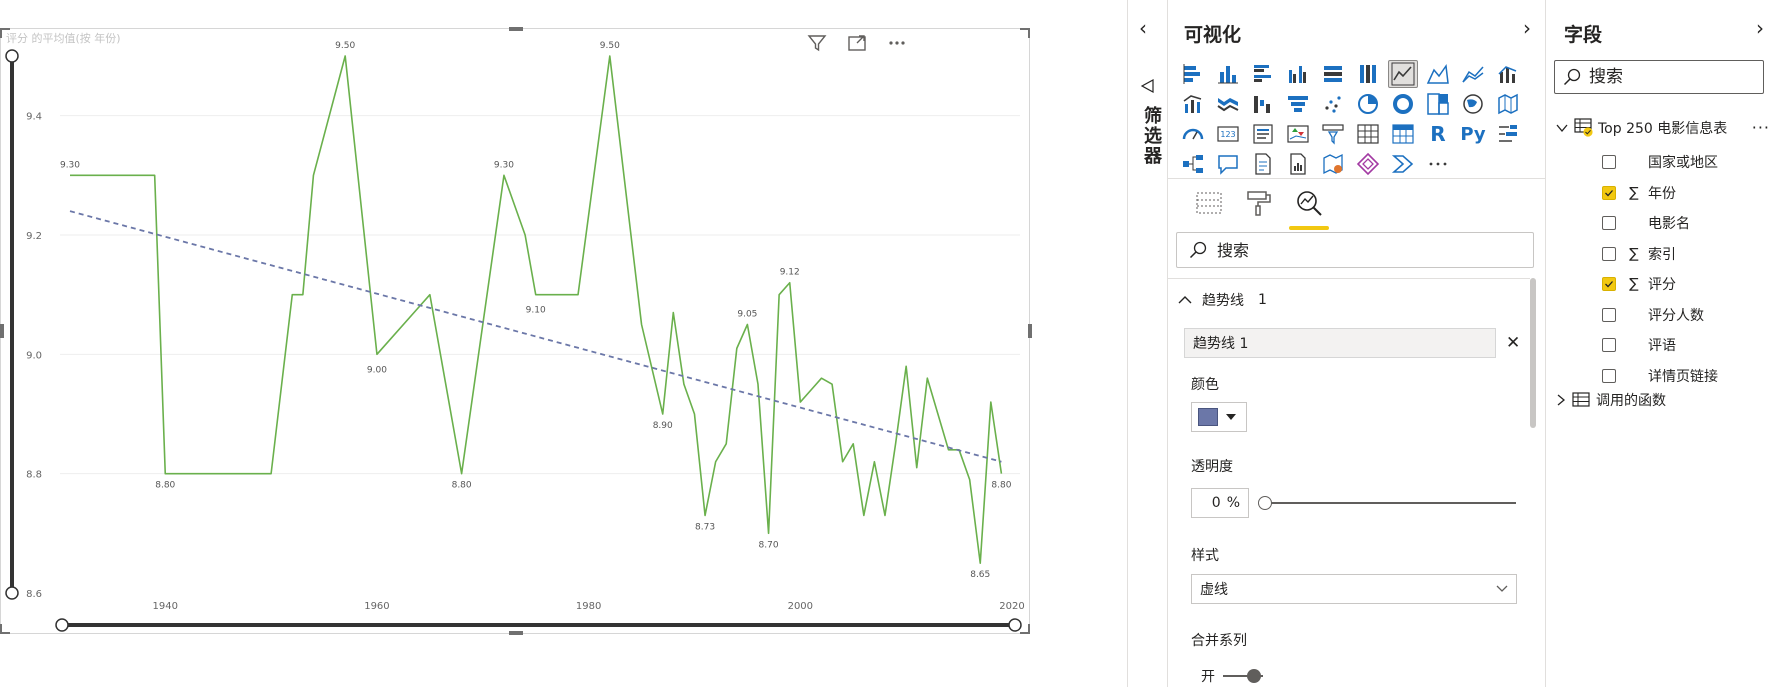 The width and height of the screenshot is (1774, 687). Describe the element at coordinates (1259, 203) in the screenshot. I see `format-tab` at that location.